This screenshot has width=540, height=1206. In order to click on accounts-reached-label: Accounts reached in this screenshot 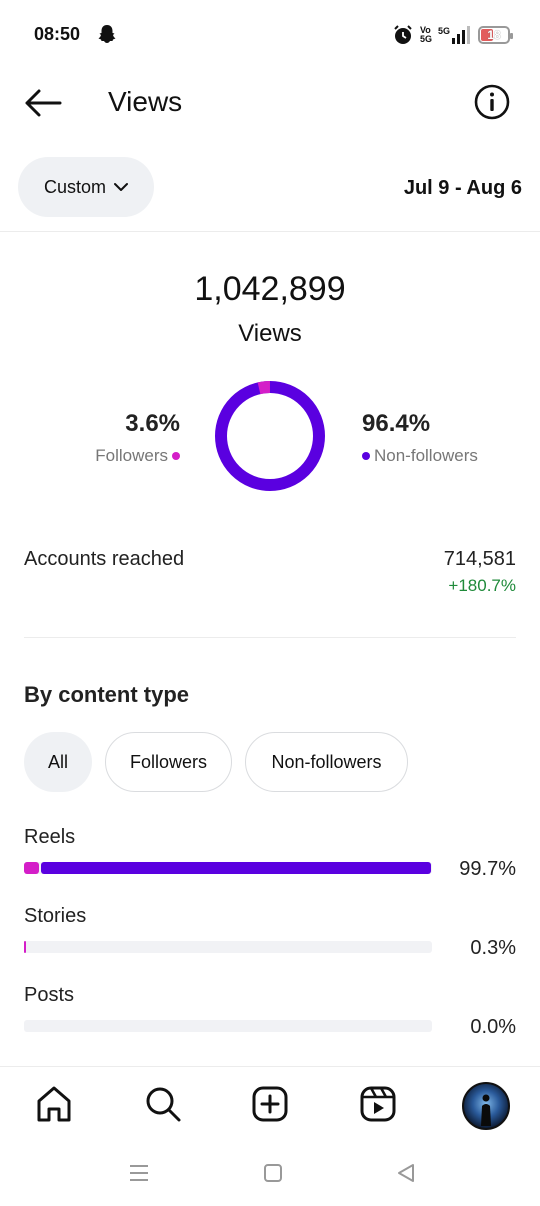, I will do `click(104, 559)`.